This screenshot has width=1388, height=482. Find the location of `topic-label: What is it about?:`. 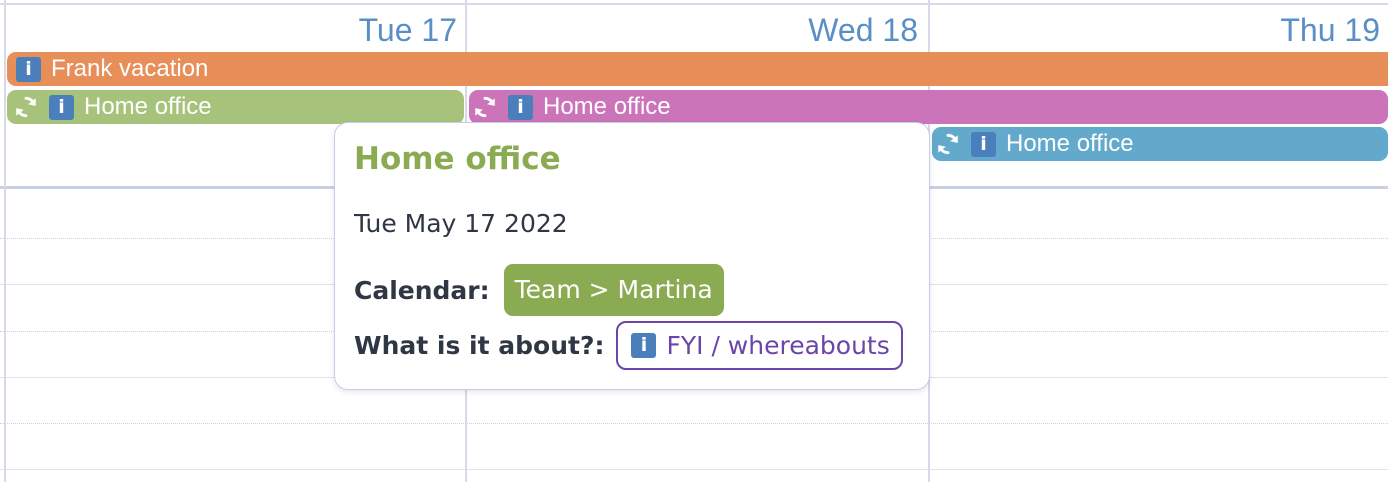

topic-label: What is it about?: is located at coordinates (479, 345).